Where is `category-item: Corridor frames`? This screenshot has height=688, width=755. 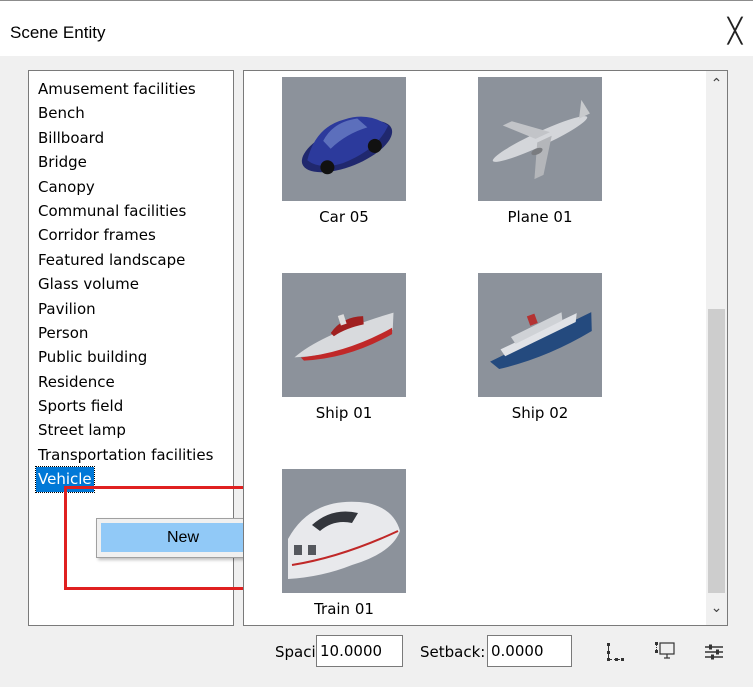
category-item: Corridor frames is located at coordinates (125, 235).